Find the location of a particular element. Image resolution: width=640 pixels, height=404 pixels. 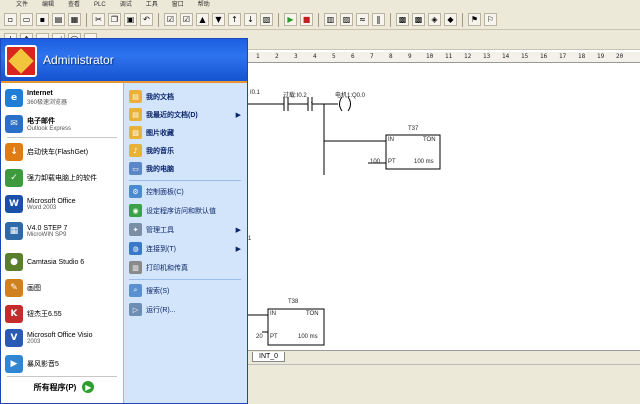

place-default-programs: ◉ 设定程序访问和默认值 is located at coordinates (187, 210).